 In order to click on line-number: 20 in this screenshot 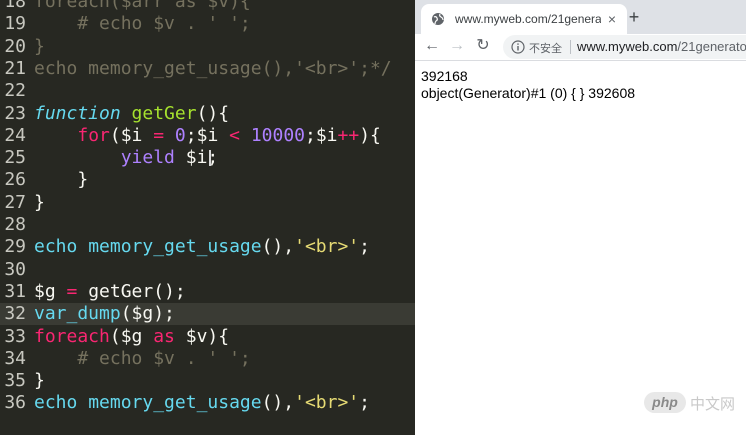, I will do `click(15, 46)`.